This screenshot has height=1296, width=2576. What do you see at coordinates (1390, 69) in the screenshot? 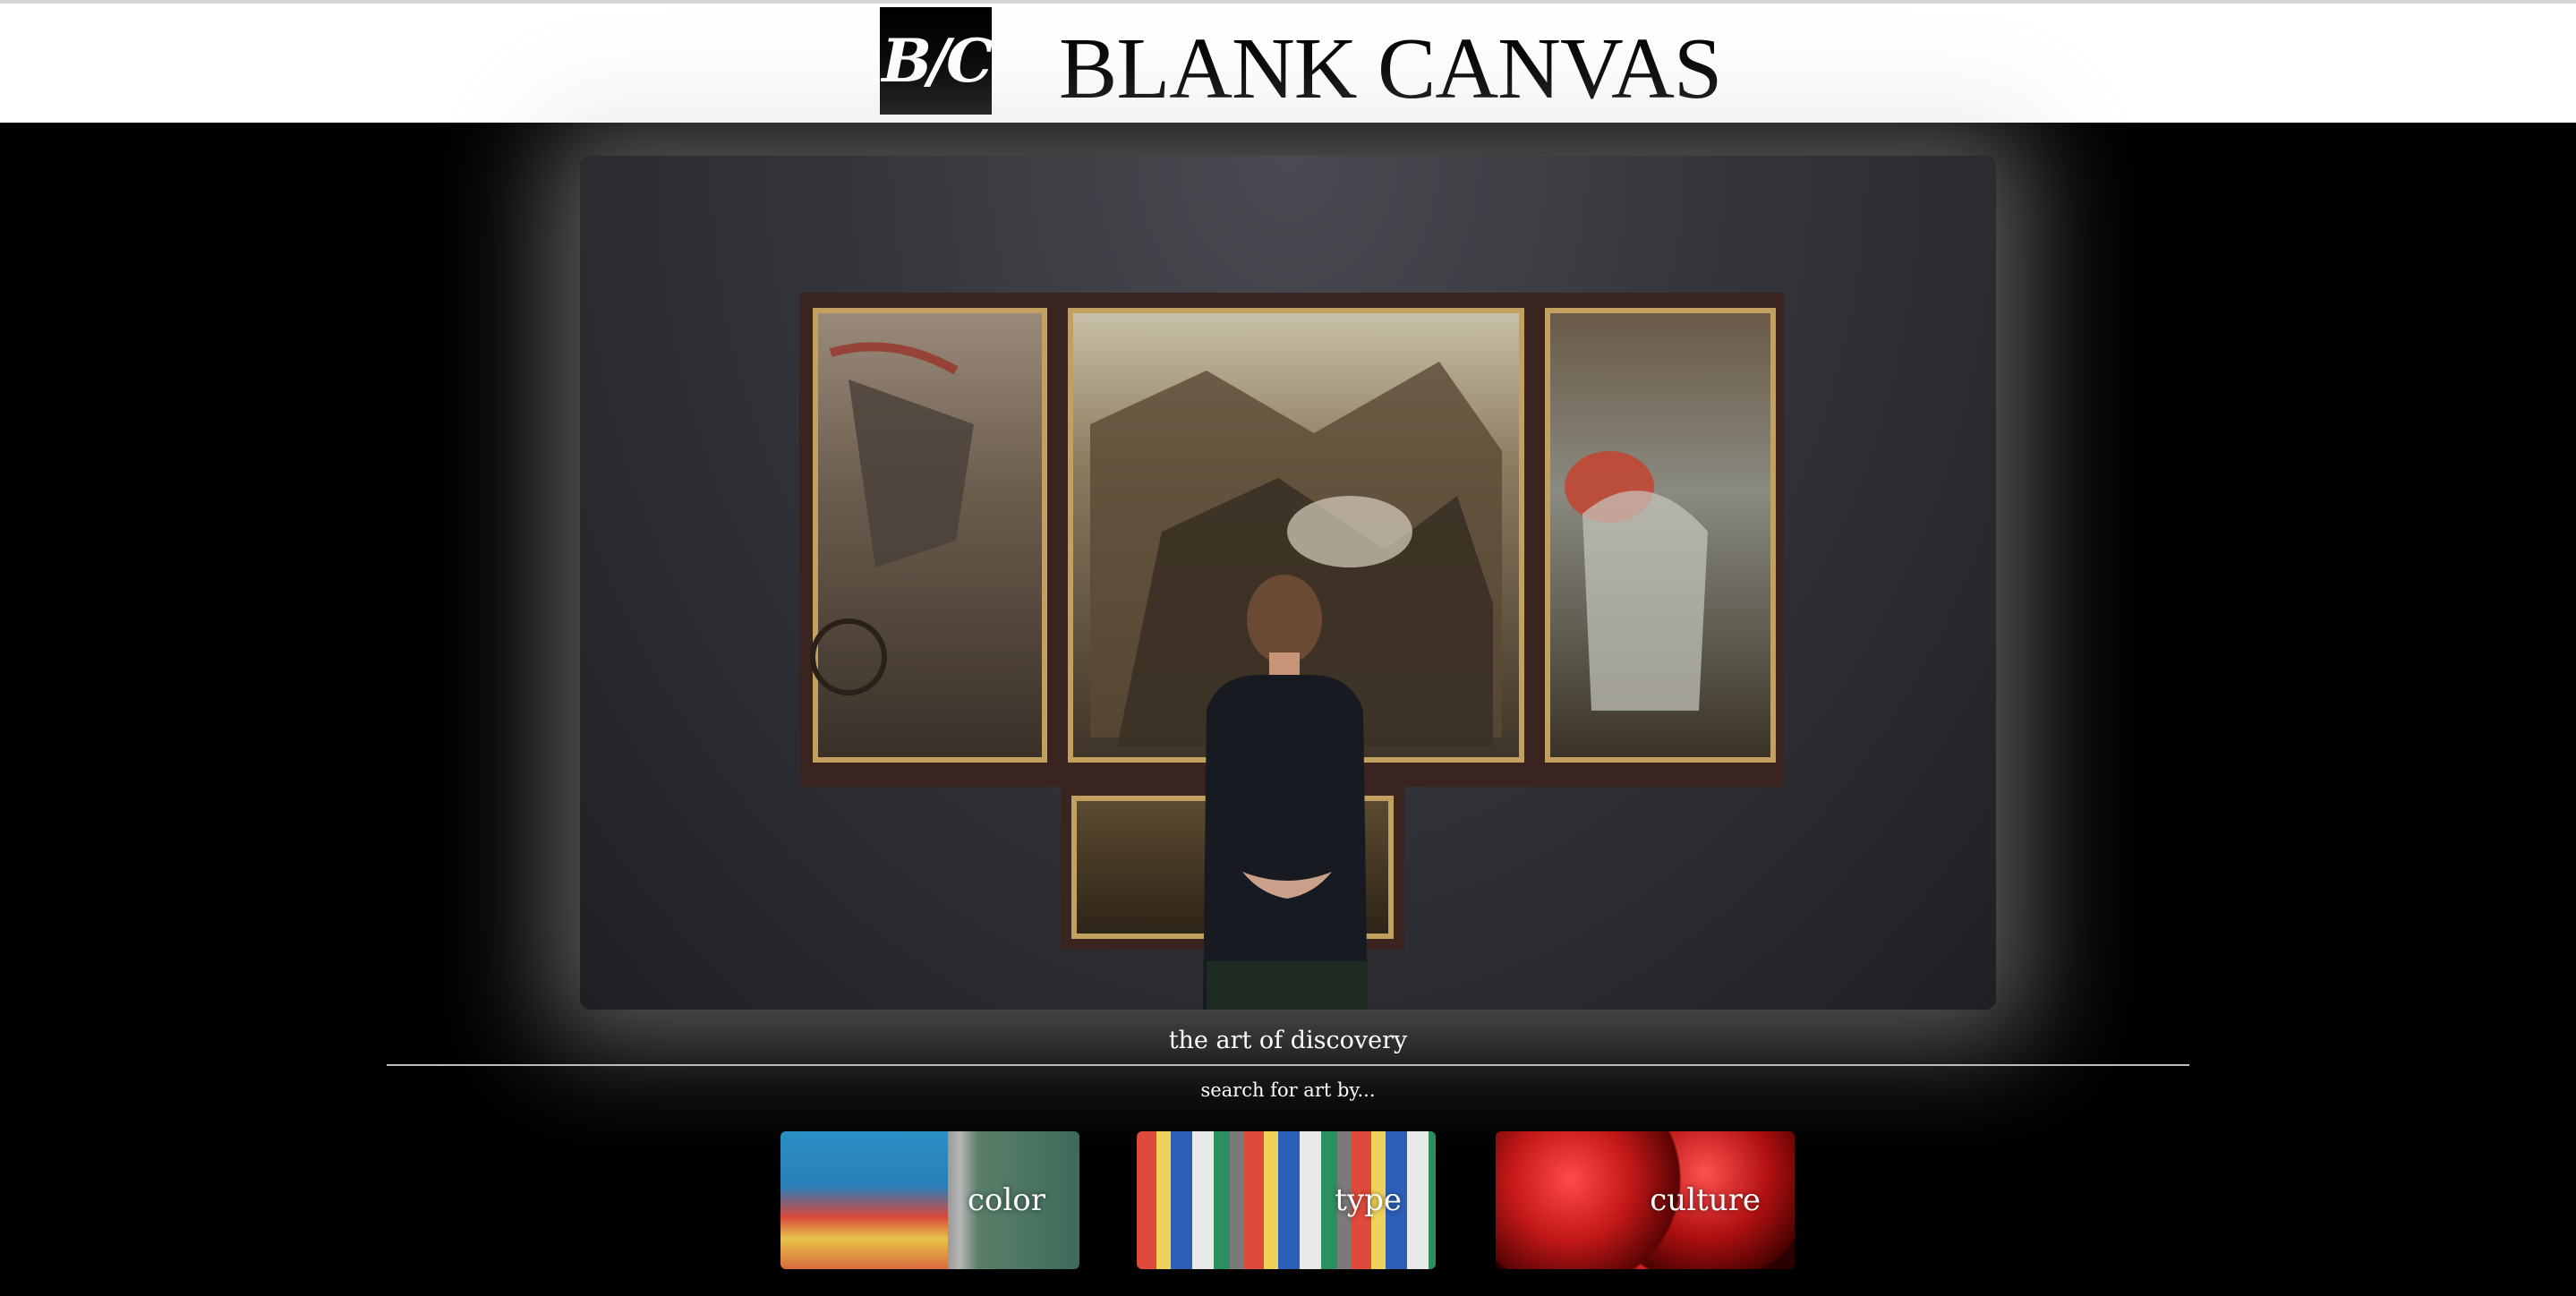
I see `site-title: BLANK CANVAS` at bounding box center [1390, 69].